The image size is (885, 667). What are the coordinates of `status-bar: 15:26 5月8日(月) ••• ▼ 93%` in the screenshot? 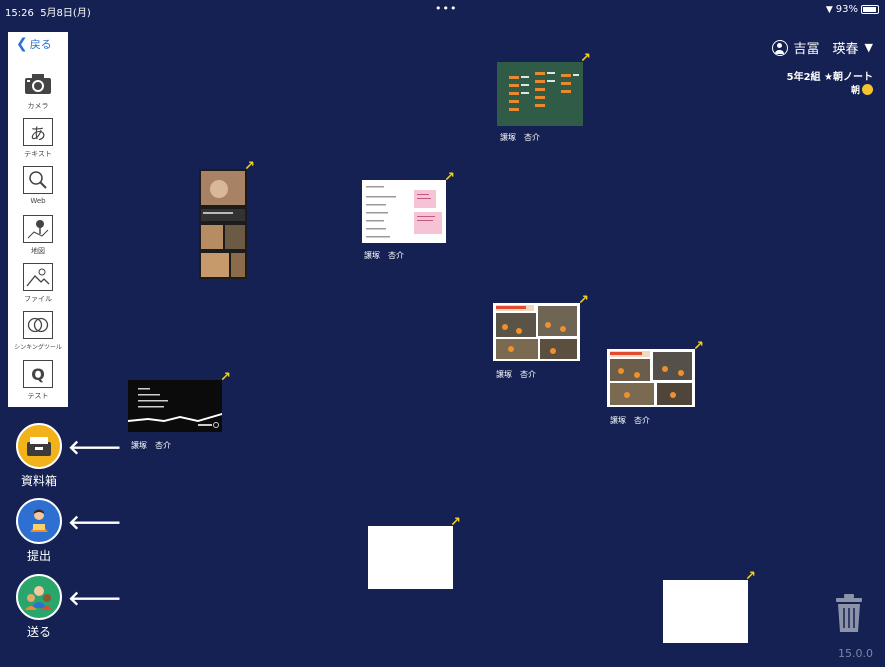 It's located at (442, 10).